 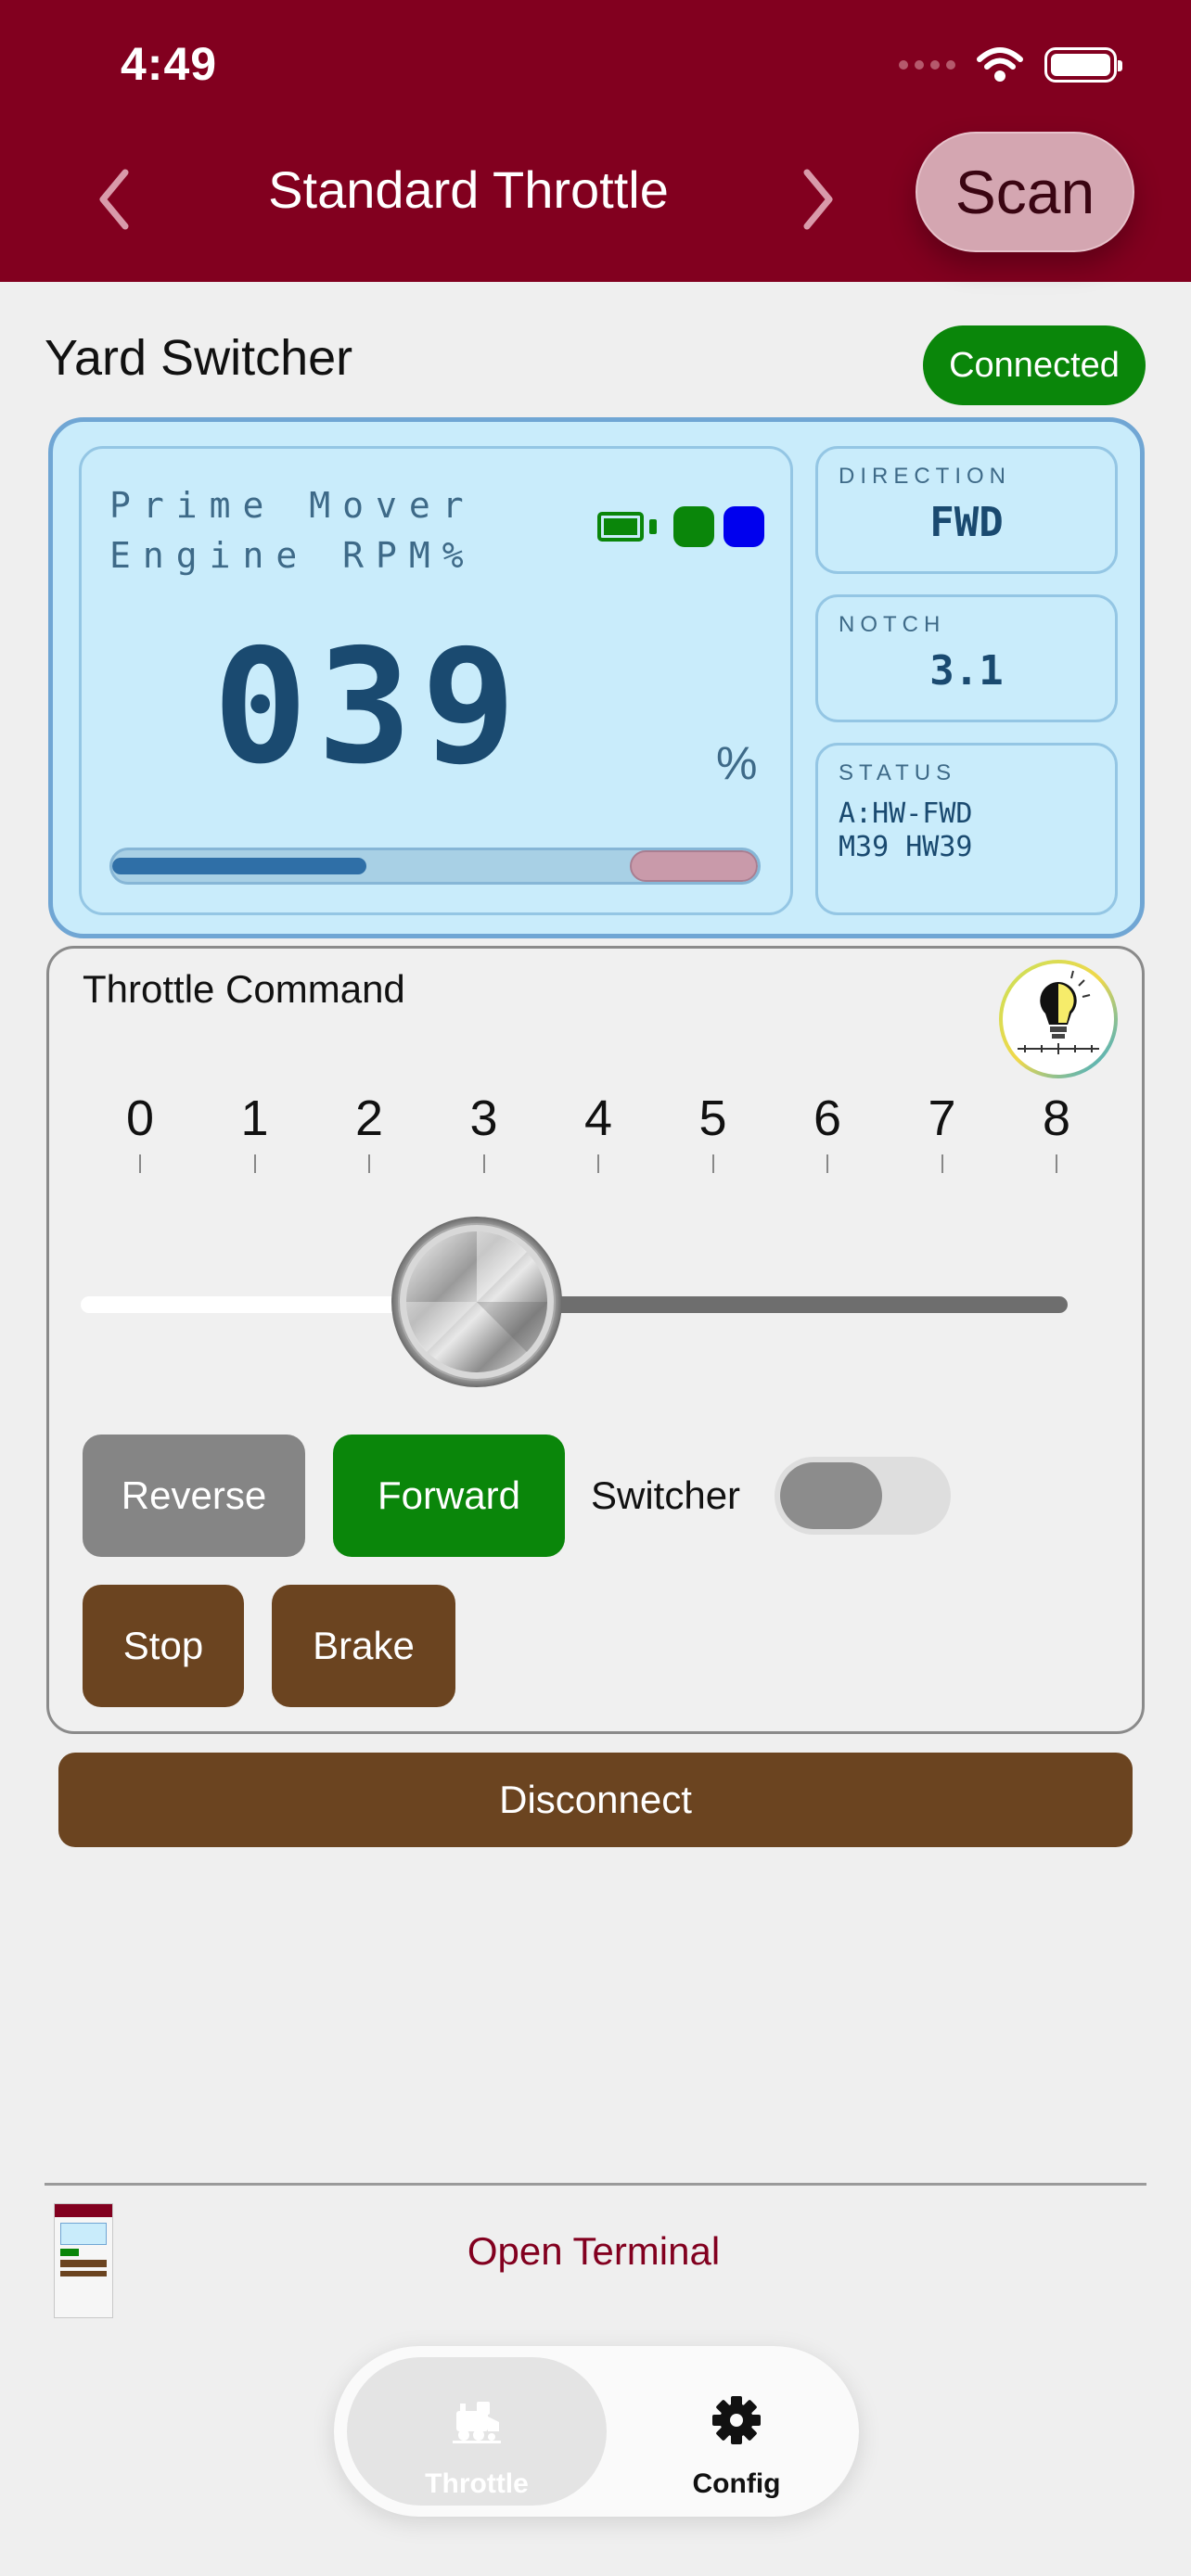 What do you see at coordinates (1056, 1118) in the screenshot?
I see `notch-tick-label: 8` at bounding box center [1056, 1118].